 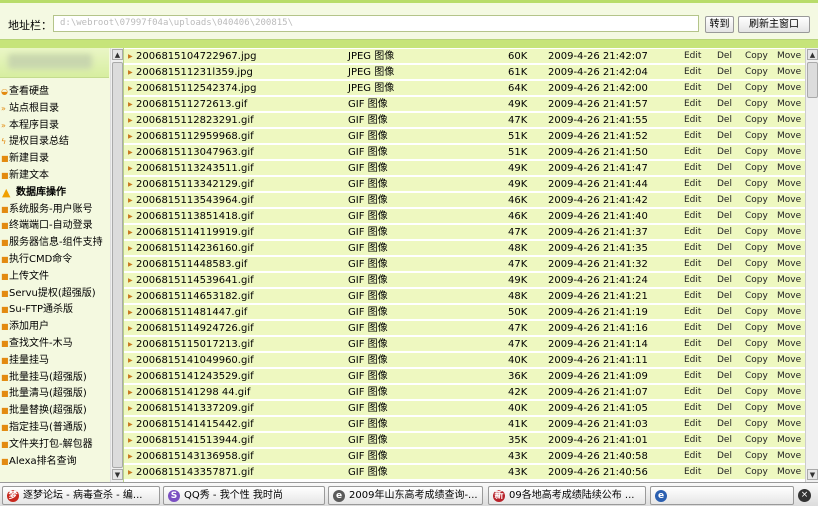 I want to click on file-name: 2006815143357871.gif, so click(x=195, y=472).